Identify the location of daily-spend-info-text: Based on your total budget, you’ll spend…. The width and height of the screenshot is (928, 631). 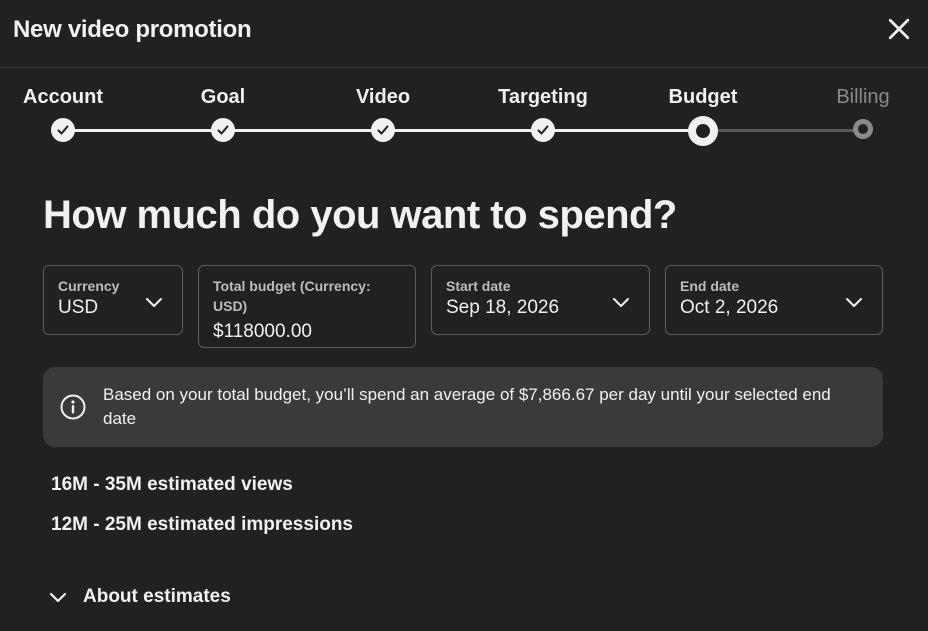
(467, 406).